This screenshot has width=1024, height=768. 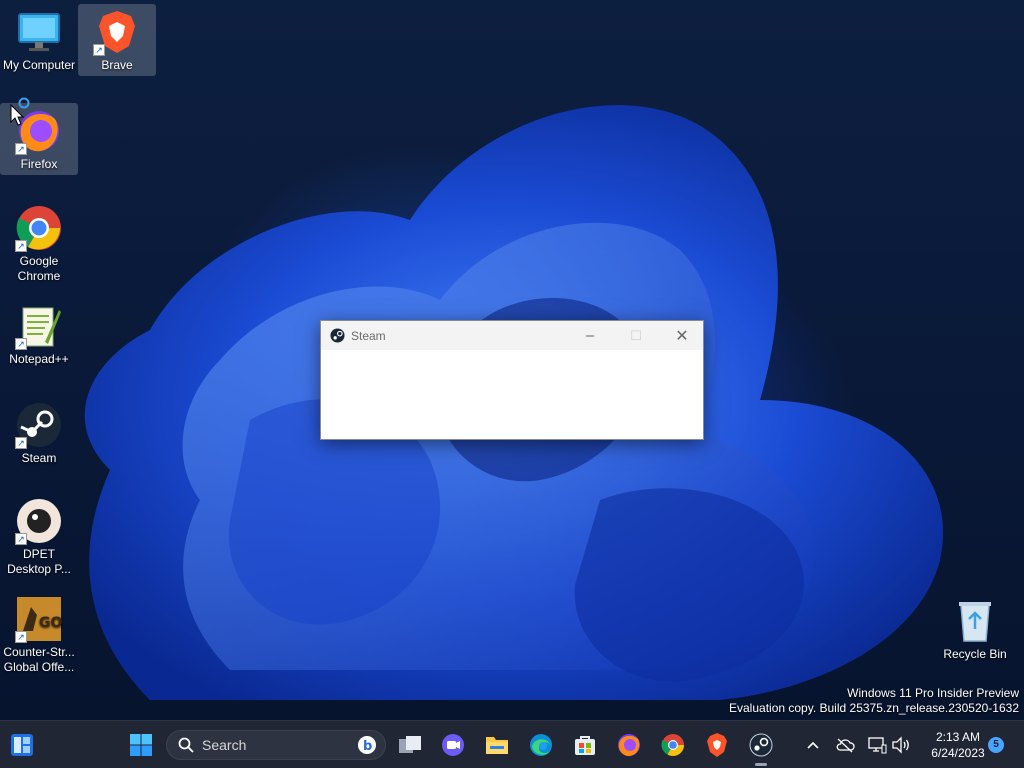 I want to click on cloud-offline-icon, so click(x=845, y=745).